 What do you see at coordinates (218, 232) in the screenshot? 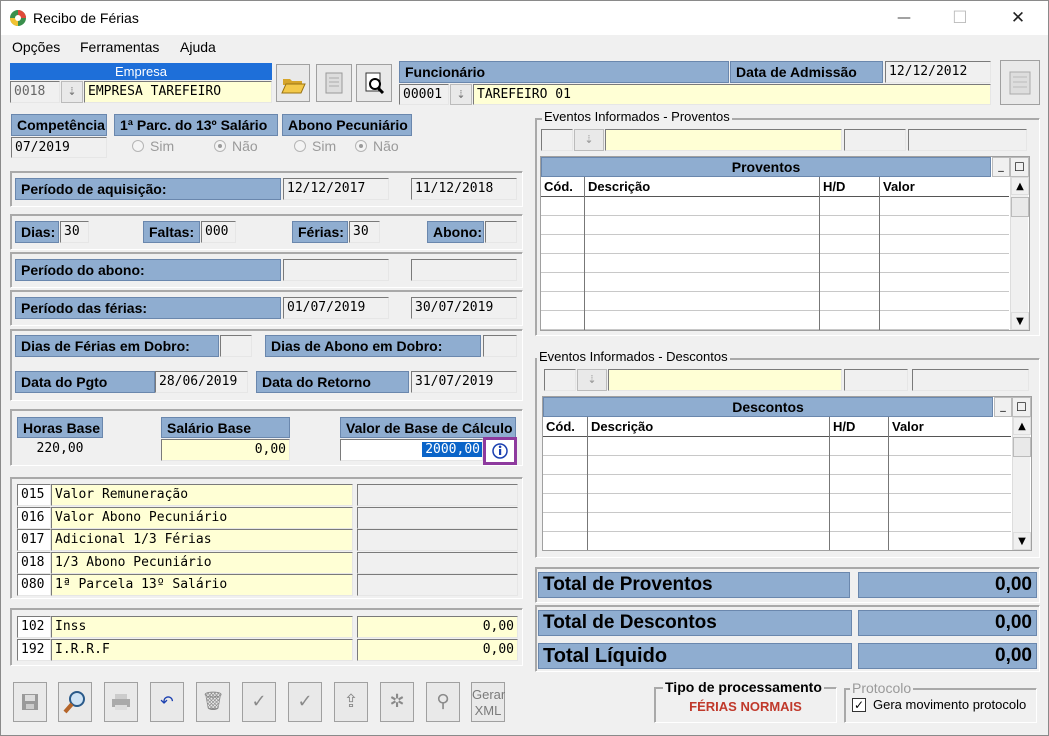
I see `faltas-field: 000` at bounding box center [218, 232].